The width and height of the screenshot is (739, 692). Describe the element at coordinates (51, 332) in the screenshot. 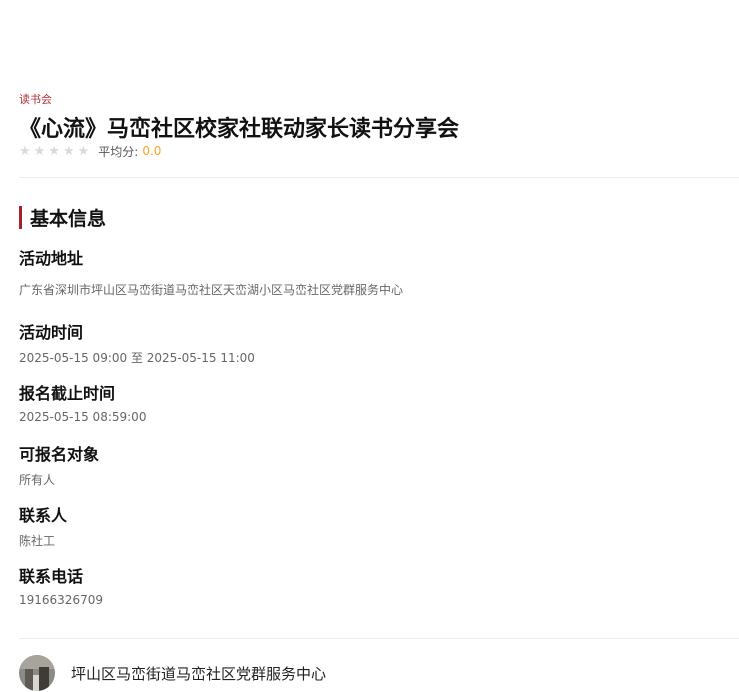

I see `time-label: 活动时间` at that location.